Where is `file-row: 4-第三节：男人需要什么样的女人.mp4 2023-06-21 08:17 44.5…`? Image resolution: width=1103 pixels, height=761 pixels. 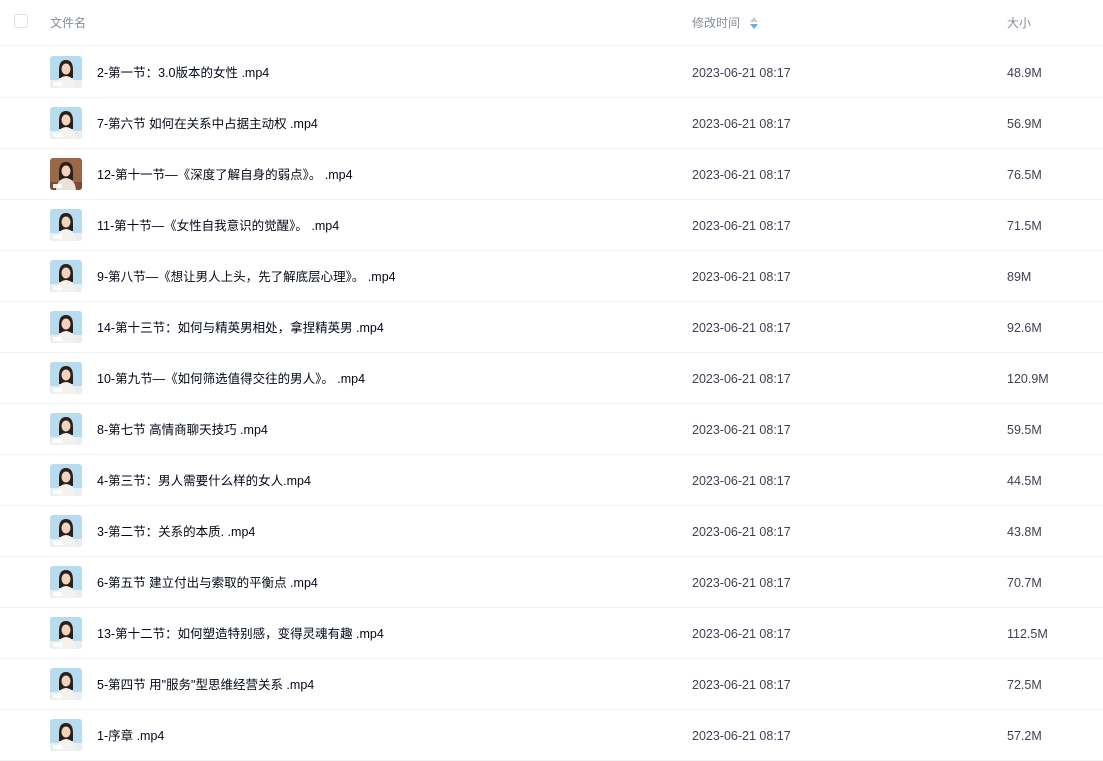
file-row: 4-第三节：男人需要什么样的女人.mp4 2023-06-21 08:17 44.5… is located at coordinates (551, 480).